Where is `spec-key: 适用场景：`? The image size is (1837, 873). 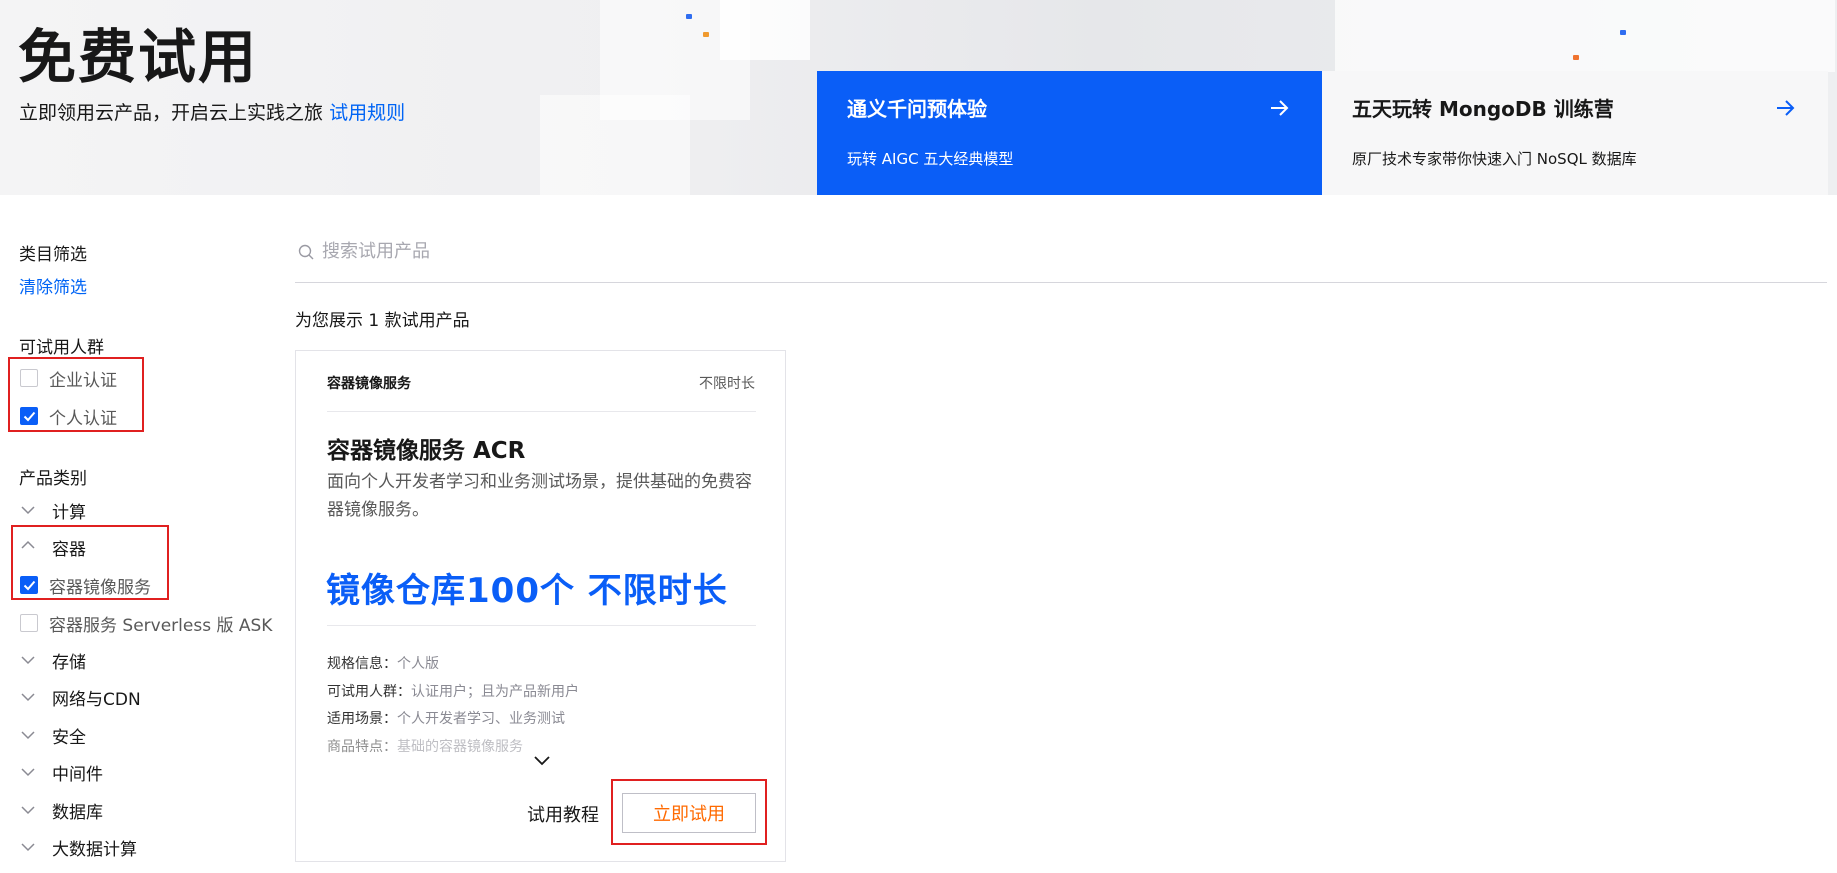 spec-key: 适用场景： is located at coordinates (362, 719).